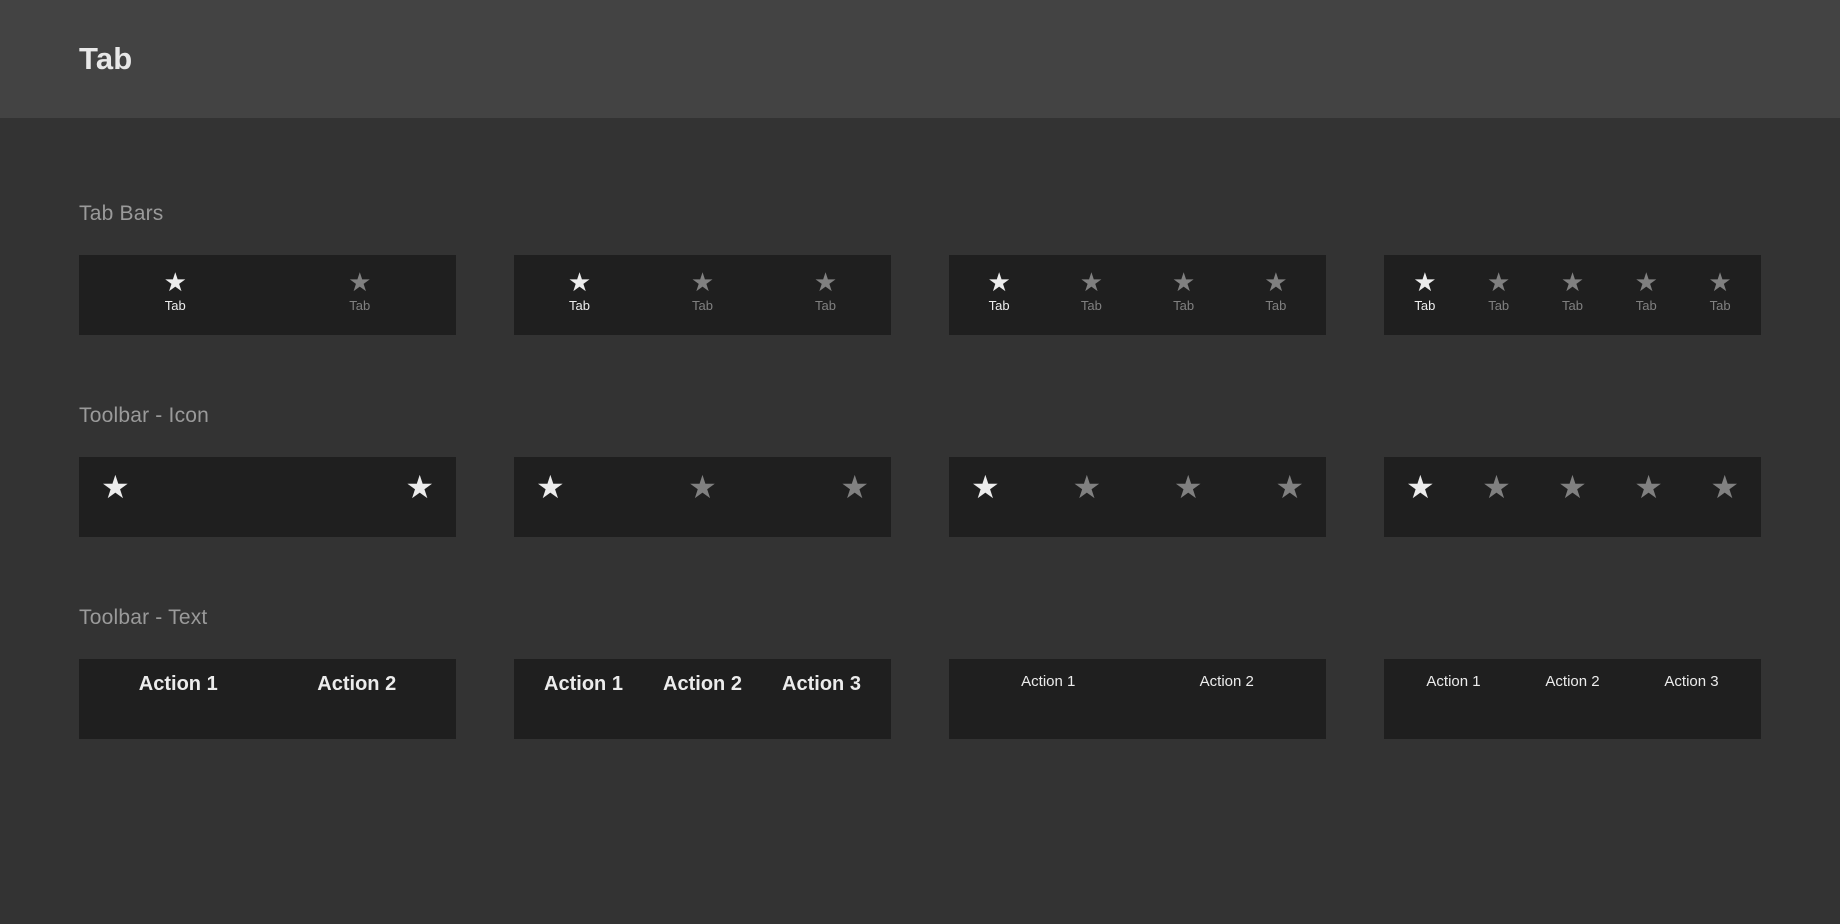 The width and height of the screenshot is (1840, 924). I want to click on tab-bar: ★ Tab ★ Tab ★ Tab ★ Tab ★ Tab, so click(1572, 295).